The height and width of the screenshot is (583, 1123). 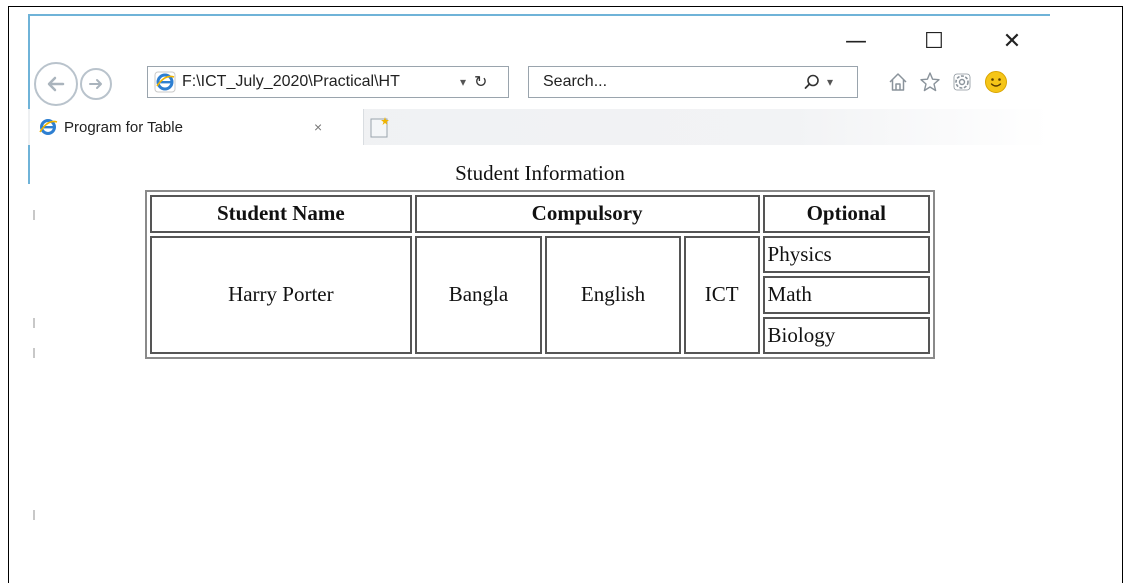 I want to click on tab-title: Program for Table, so click(x=123, y=127).